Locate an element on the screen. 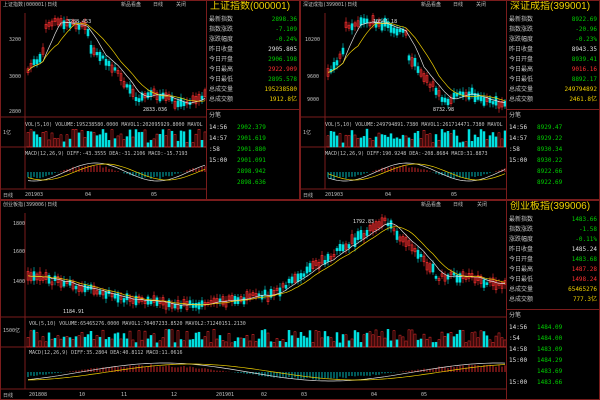  ma-line is located at coordinates (116, 63).